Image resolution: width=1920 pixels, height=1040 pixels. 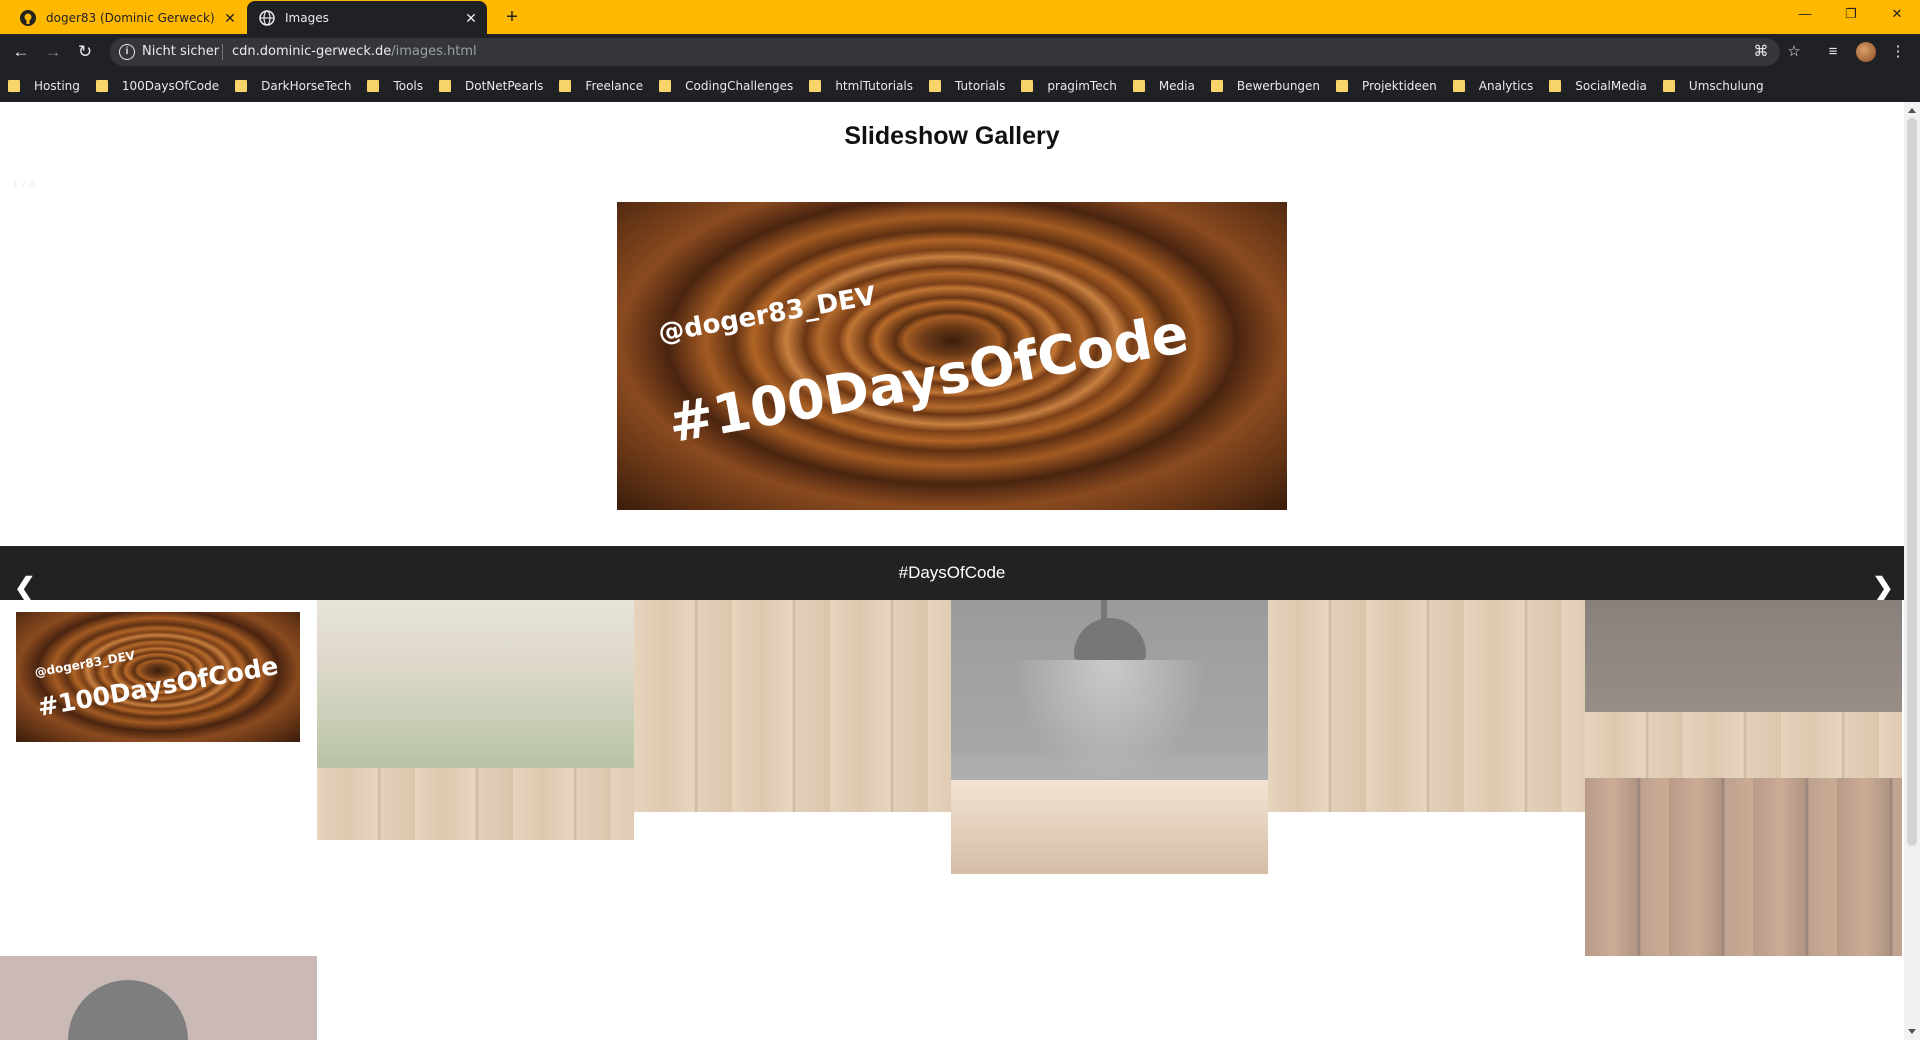 I want to click on bookmark-projektideen: Projektideen, so click(x=1386, y=86).